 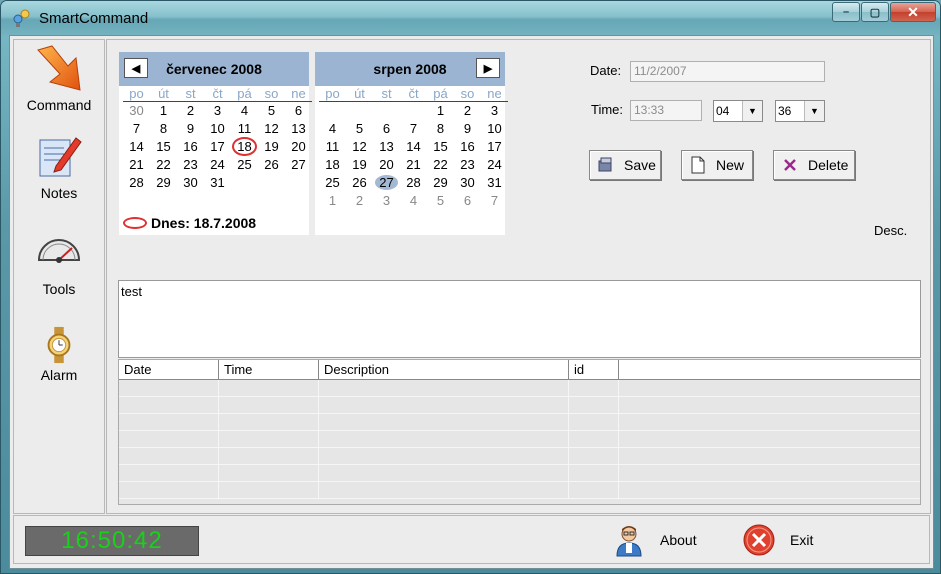 What do you see at coordinates (666, 110) in the screenshot?
I see `time-field: 13:33` at bounding box center [666, 110].